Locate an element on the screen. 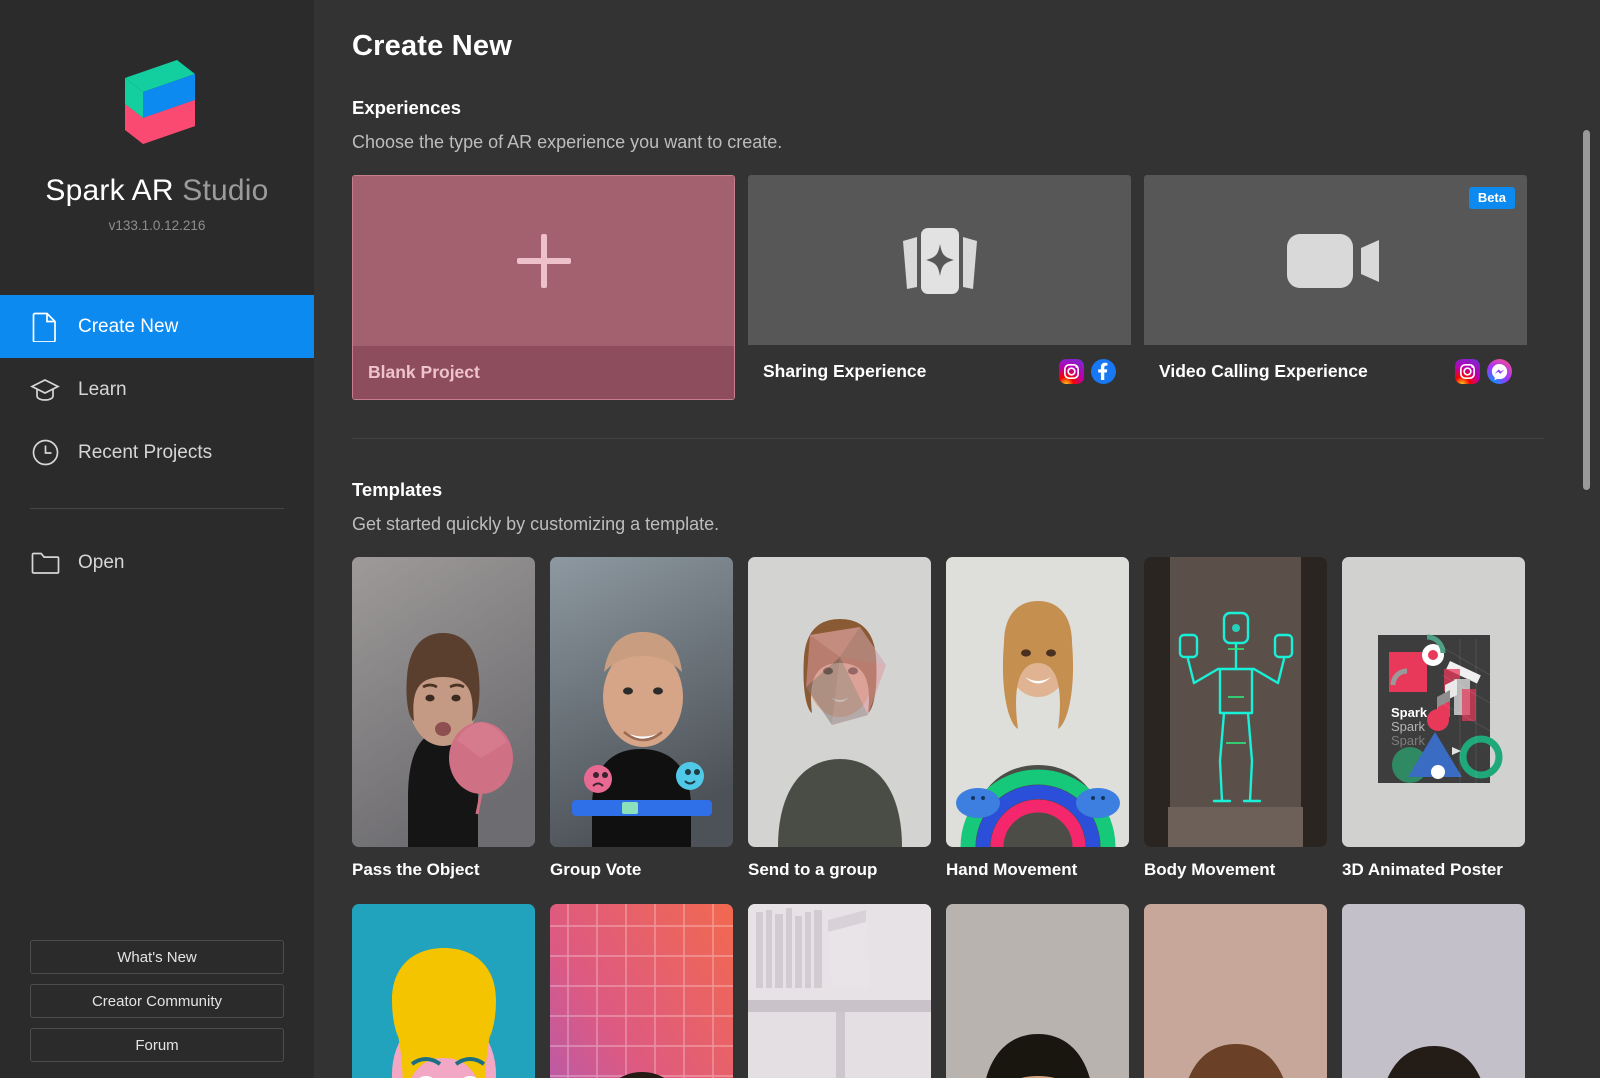 The width and height of the screenshot is (1600, 1078). facebook-icon is located at coordinates (1103, 371).